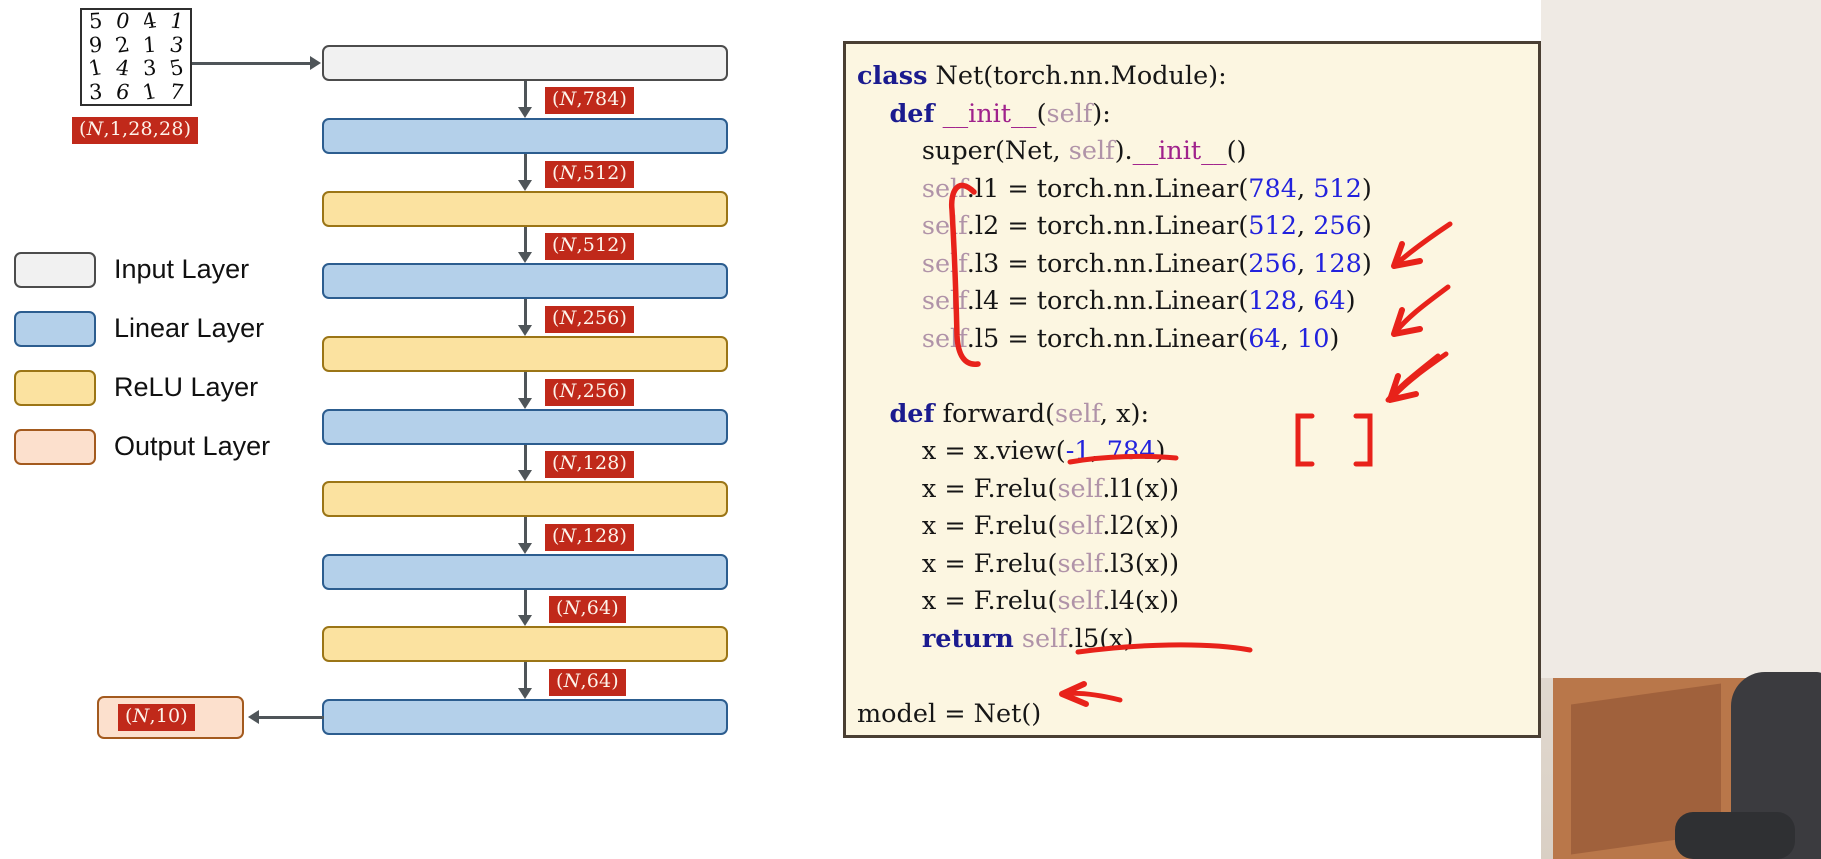 The image size is (1821, 859). What do you see at coordinates (1735, 835) in the screenshot?
I see `chair-seat` at bounding box center [1735, 835].